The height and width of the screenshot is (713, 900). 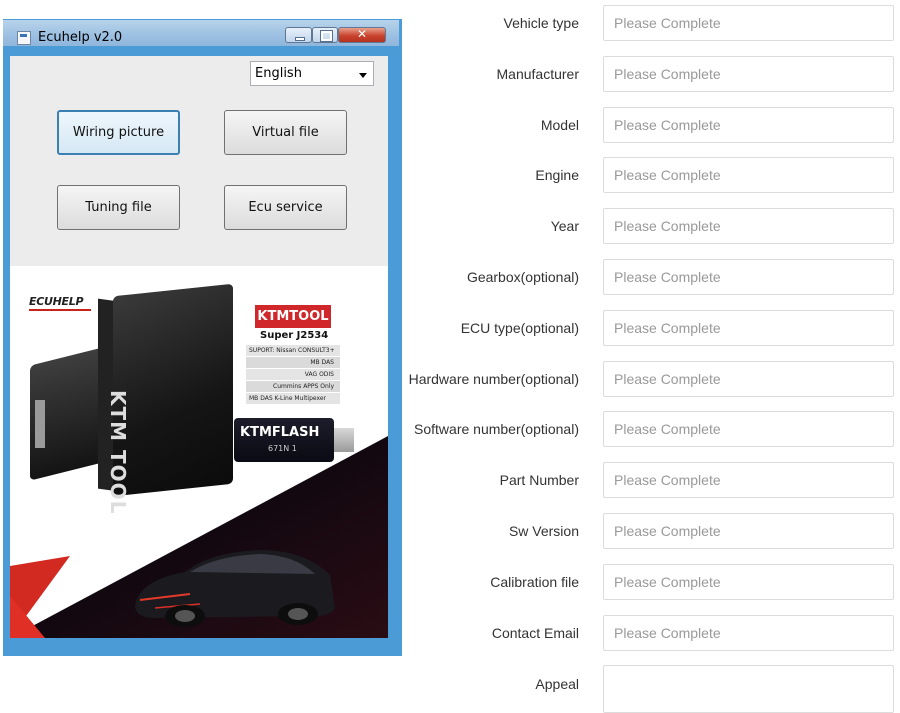 What do you see at coordinates (748, 125) in the screenshot?
I see `model-field` at bounding box center [748, 125].